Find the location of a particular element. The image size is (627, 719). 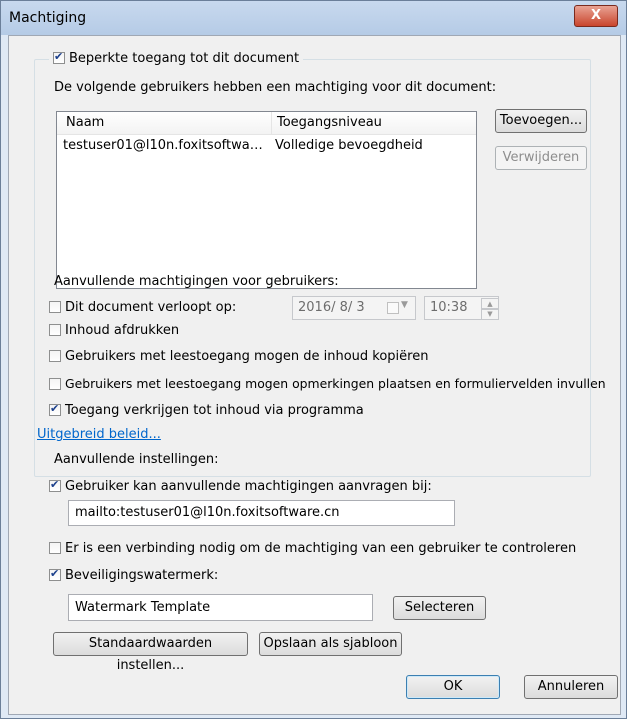

users-list-header: Naam Toegangsniveau is located at coordinates (266, 123).